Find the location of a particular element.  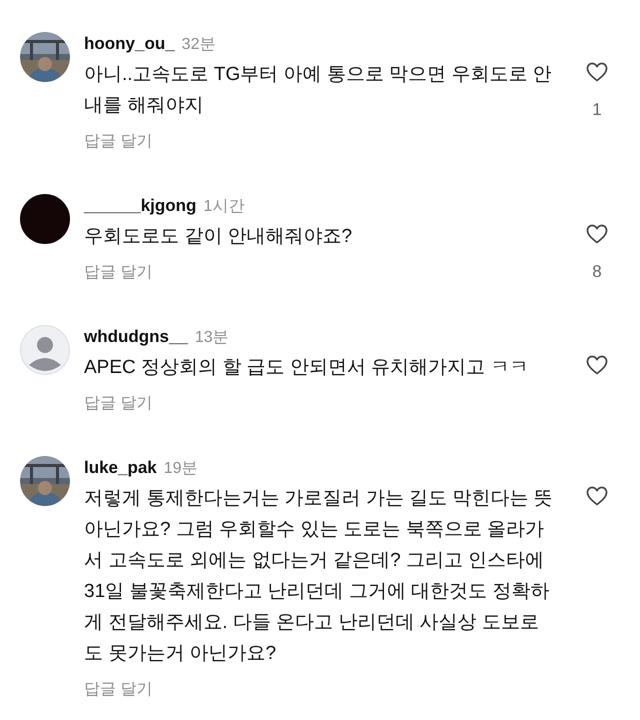

username: whdudgns__ is located at coordinates (136, 337).